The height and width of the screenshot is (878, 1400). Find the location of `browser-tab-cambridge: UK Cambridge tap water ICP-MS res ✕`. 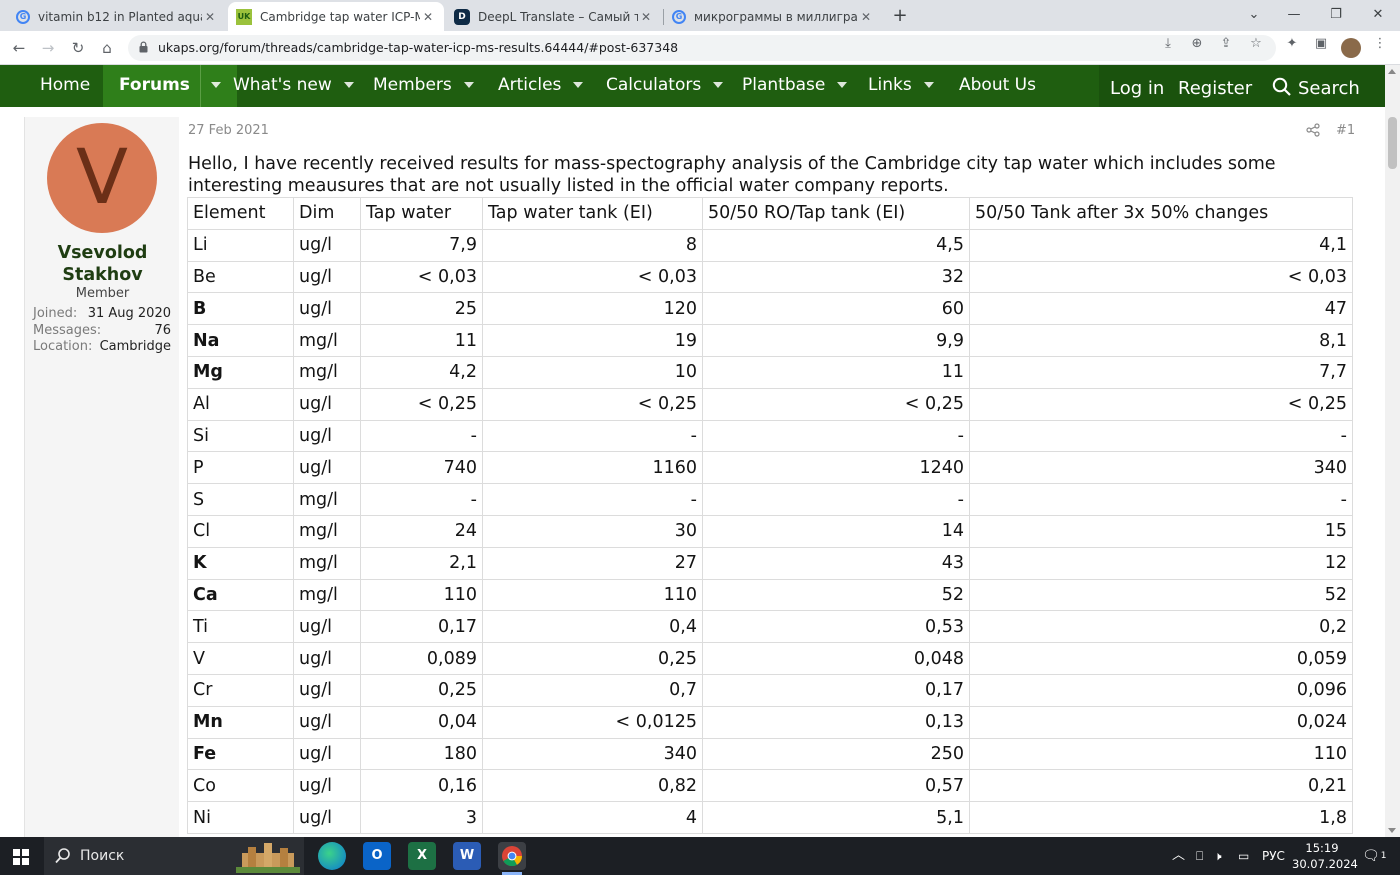

browser-tab-cambridge: UK Cambridge tap water ICP-MS res ✕ is located at coordinates (336, 16).